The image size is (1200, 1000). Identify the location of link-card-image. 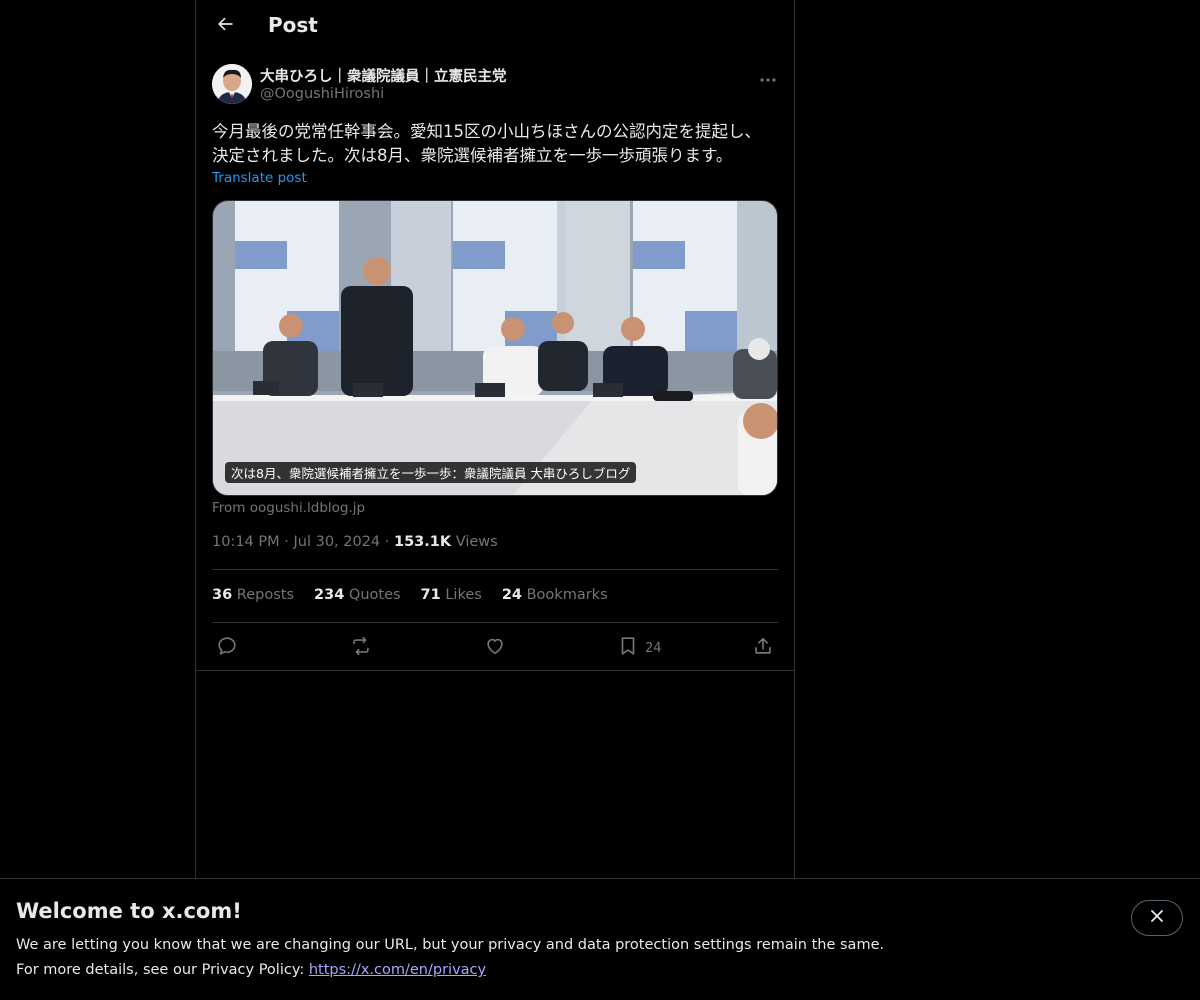
(495, 348).